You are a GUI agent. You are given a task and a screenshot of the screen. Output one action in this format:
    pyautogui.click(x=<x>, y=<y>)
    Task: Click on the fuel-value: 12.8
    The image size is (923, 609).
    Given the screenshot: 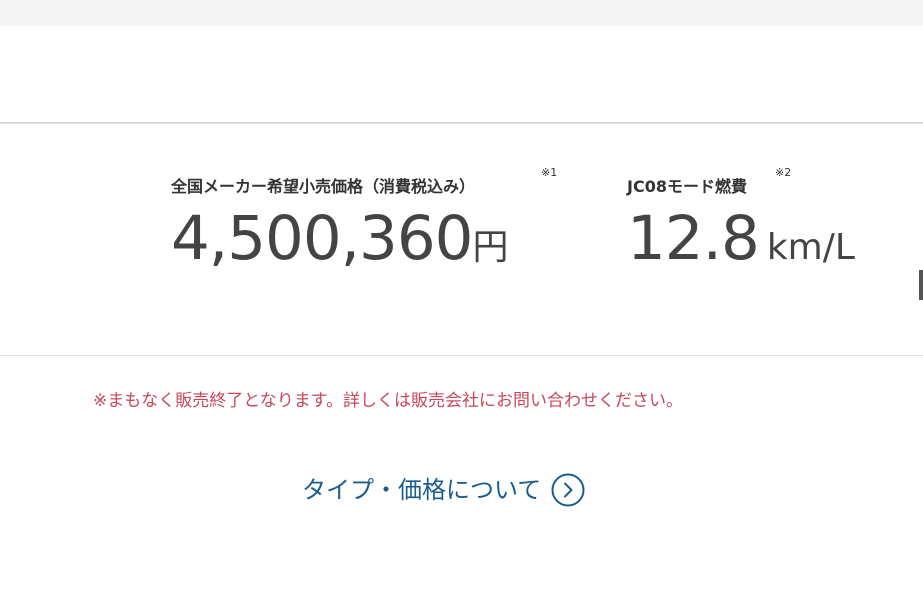 What is the action you would take?
    pyautogui.click(x=693, y=238)
    